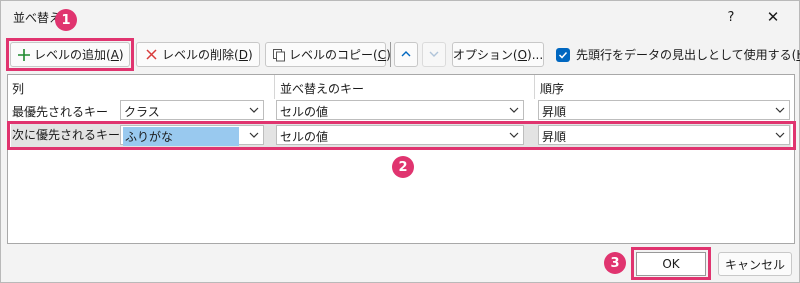 Image resolution: width=800 pixels, height=283 pixels. What do you see at coordinates (18, 89) in the screenshot?
I see `column-header-column: 列` at bounding box center [18, 89].